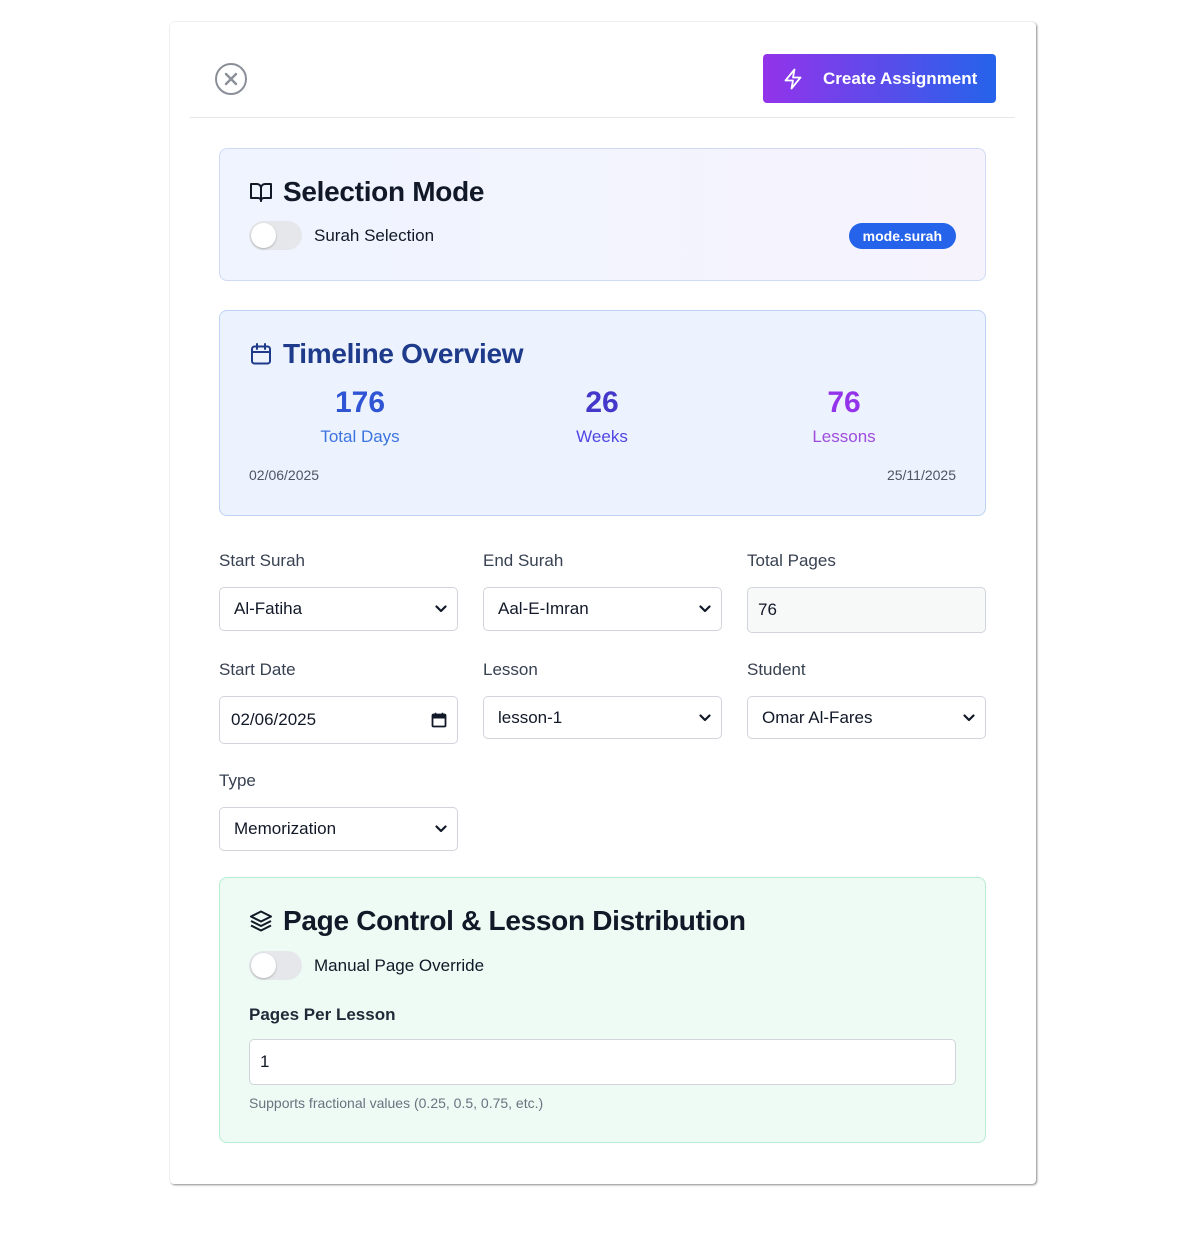 This screenshot has height=1241, width=1204. I want to click on surah-selection-row: Surah Selection, so click(341, 235).